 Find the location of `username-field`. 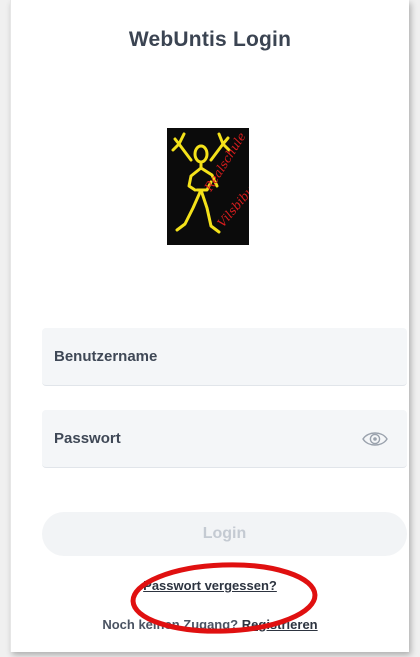

username-field is located at coordinates (224, 357).